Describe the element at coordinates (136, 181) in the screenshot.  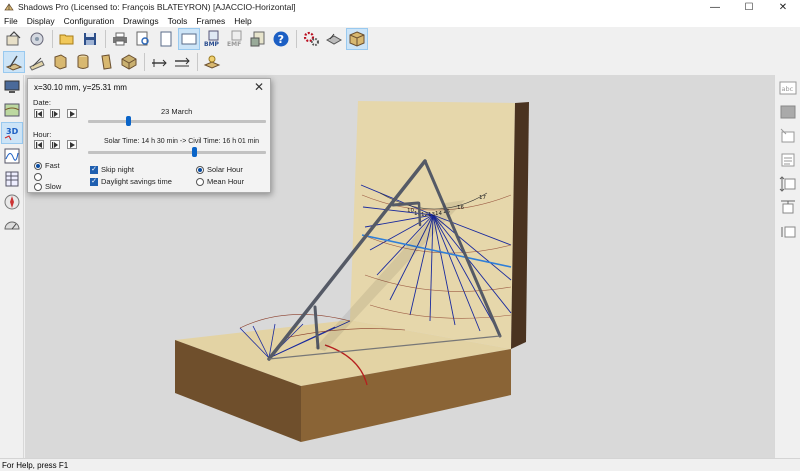
I see `daylight-savings-label: Daylight savings time` at that location.